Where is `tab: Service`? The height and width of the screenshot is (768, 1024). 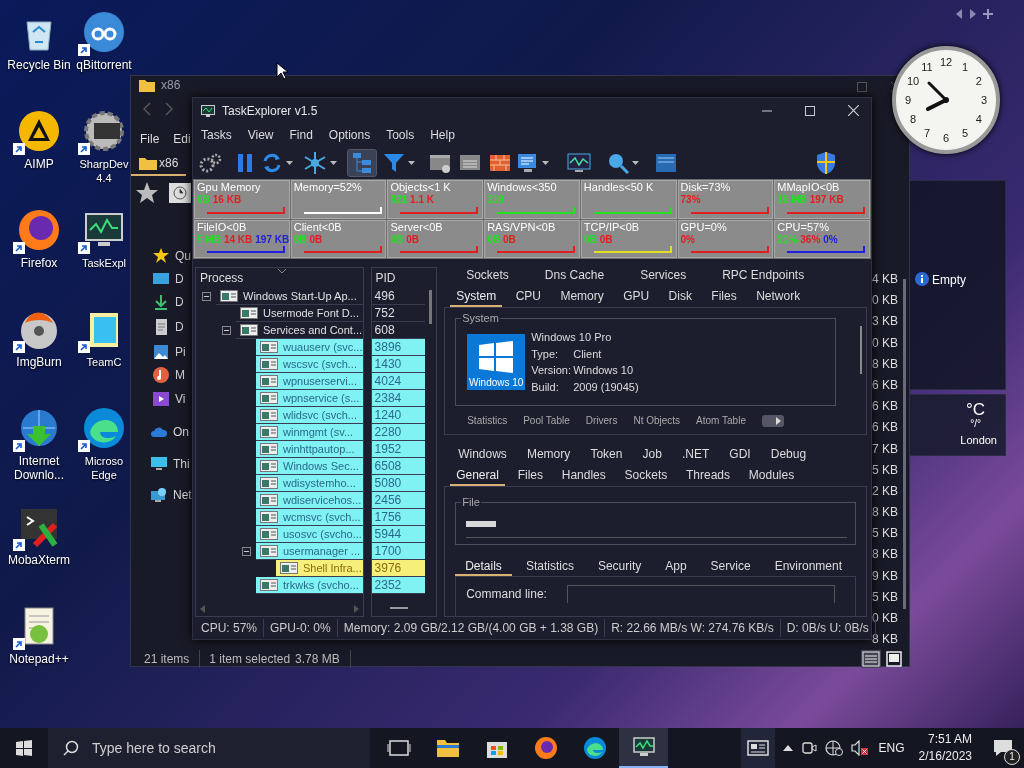 tab: Service is located at coordinates (730, 567).